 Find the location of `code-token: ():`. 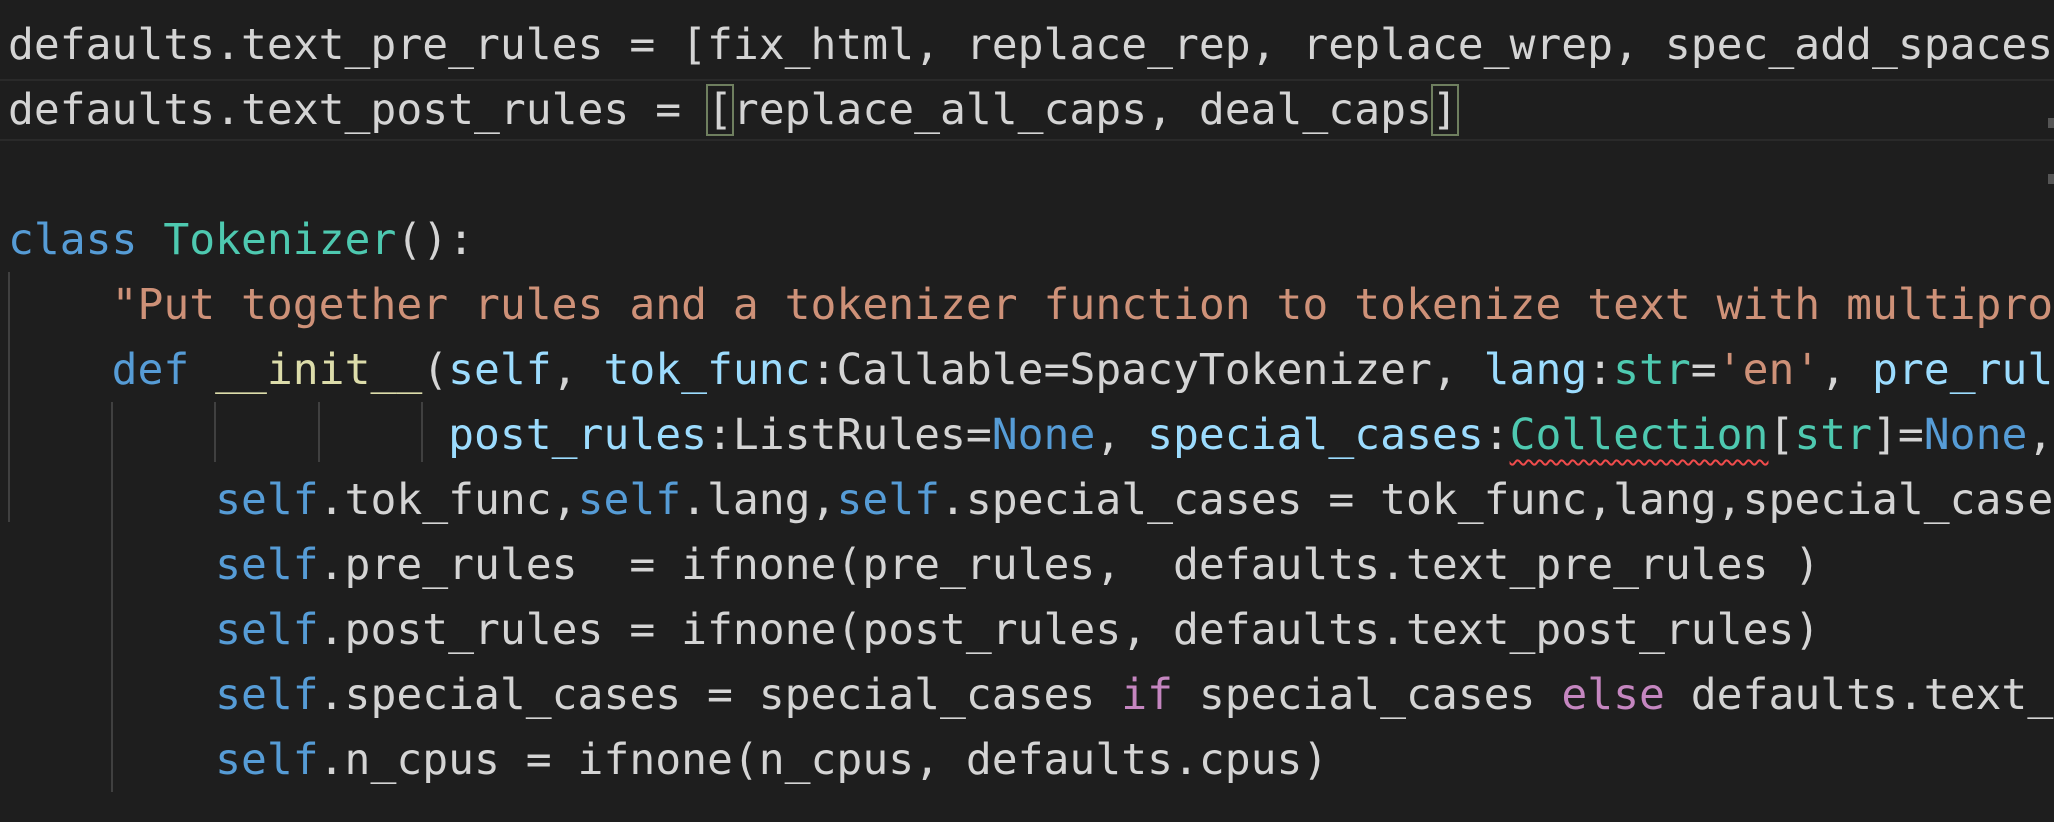

code-token: (): is located at coordinates (435, 240).